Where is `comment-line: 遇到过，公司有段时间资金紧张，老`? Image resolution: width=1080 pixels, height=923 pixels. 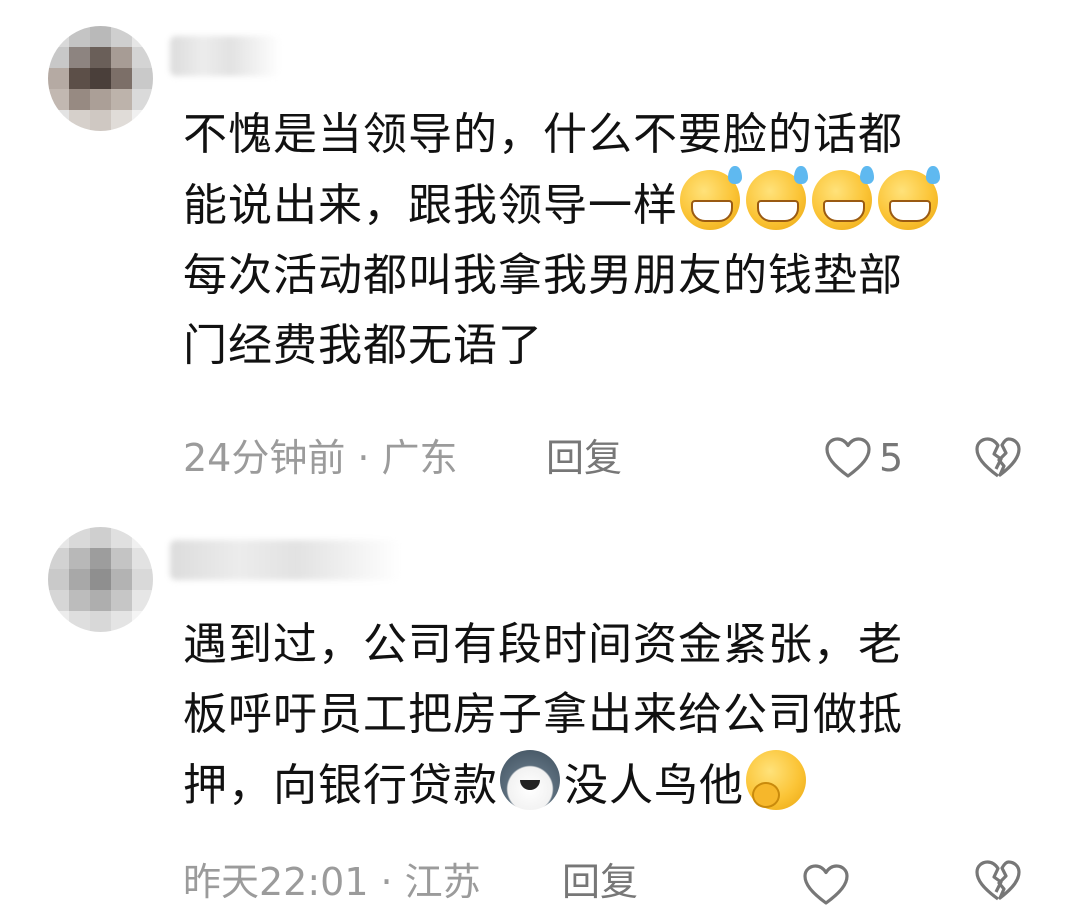 comment-line: 遇到过，公司有段时间资金紧张，老 is located at coordinates (543, 644).